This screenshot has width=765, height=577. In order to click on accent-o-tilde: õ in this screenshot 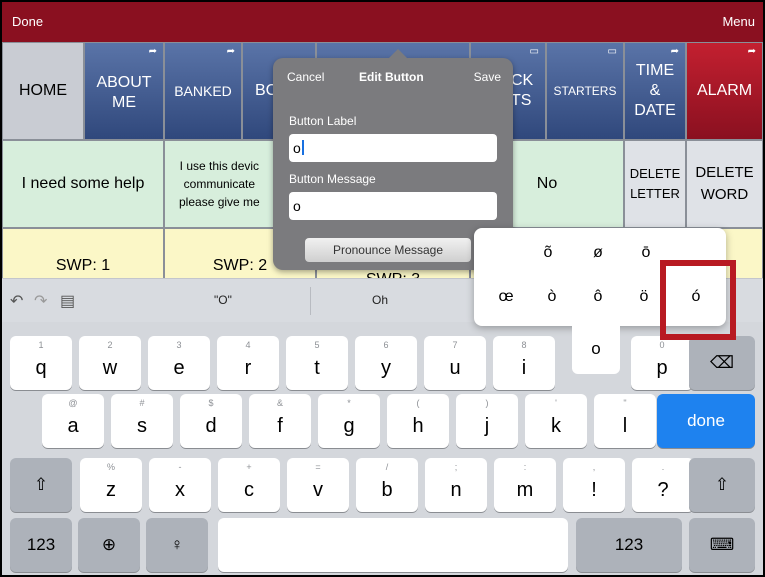, I will do `click(548, 253)`.